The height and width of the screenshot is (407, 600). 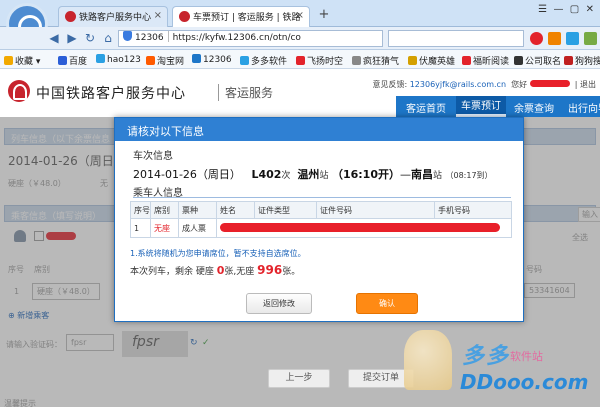 What do you see at coordinates (534, 107) in the screenshot?
I see `nav-item-remaining: 余票查询` at bounding box center [534, 107].